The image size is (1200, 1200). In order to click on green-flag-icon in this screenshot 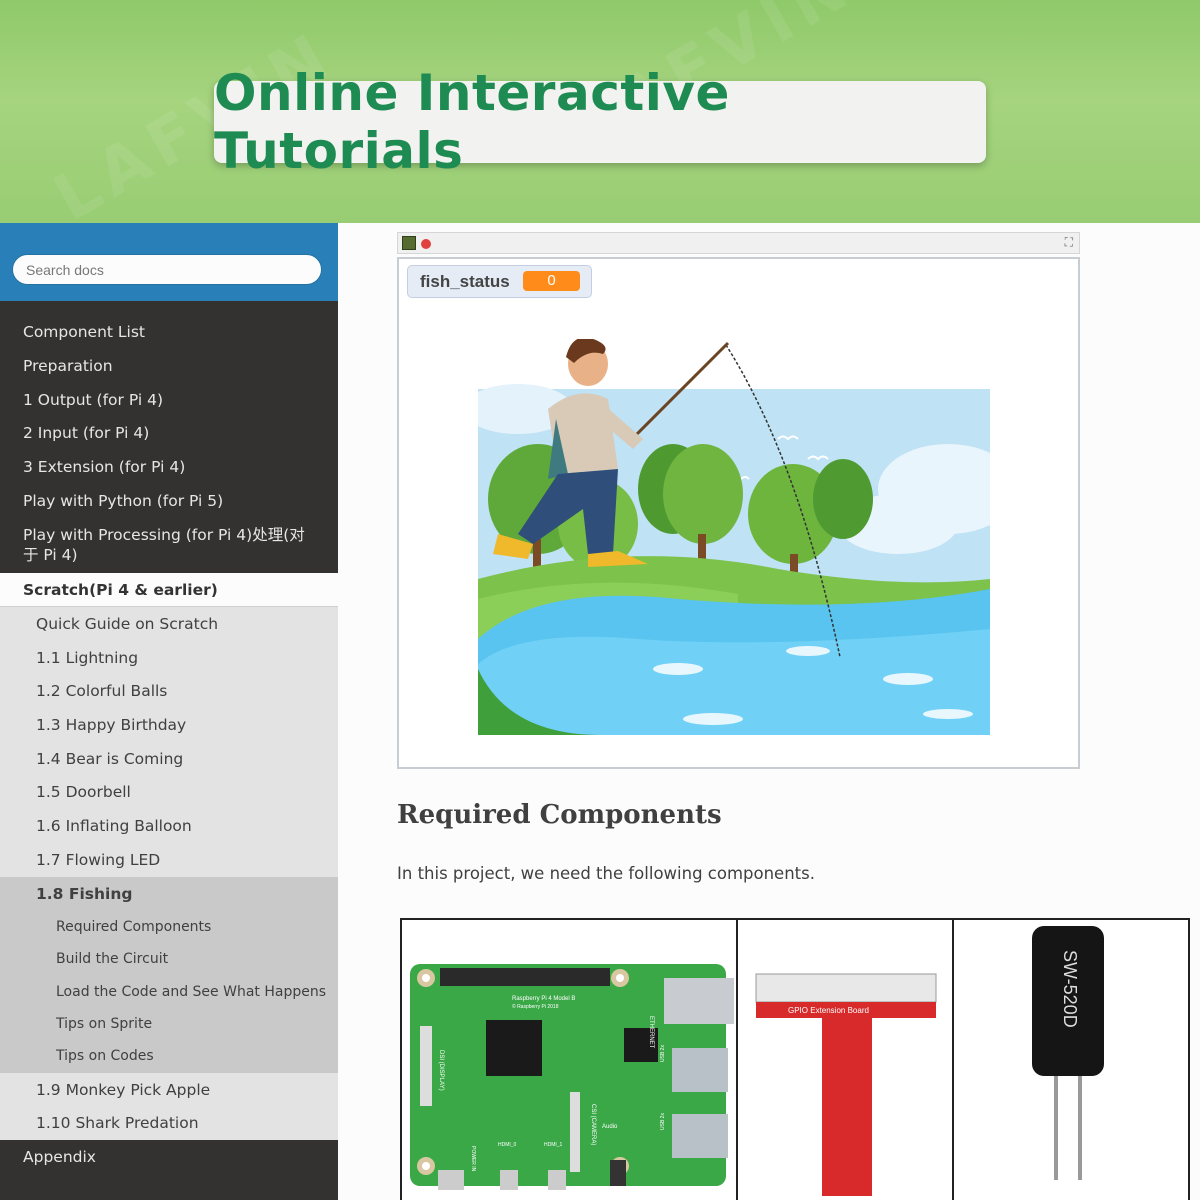, I will do `click(409, 243)`.